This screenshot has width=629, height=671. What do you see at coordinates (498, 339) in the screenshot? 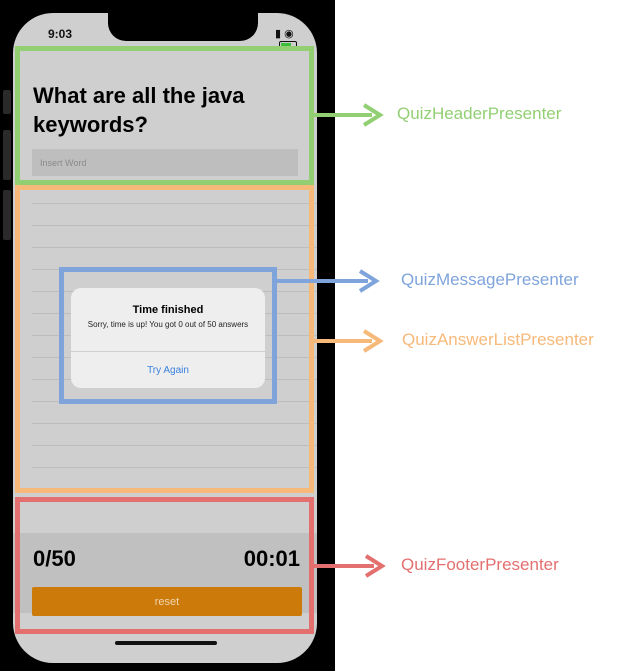
I see `quiz-answer-list-presenter-label: QuizAnswerListPresenter` at bounding box center [498, 339].